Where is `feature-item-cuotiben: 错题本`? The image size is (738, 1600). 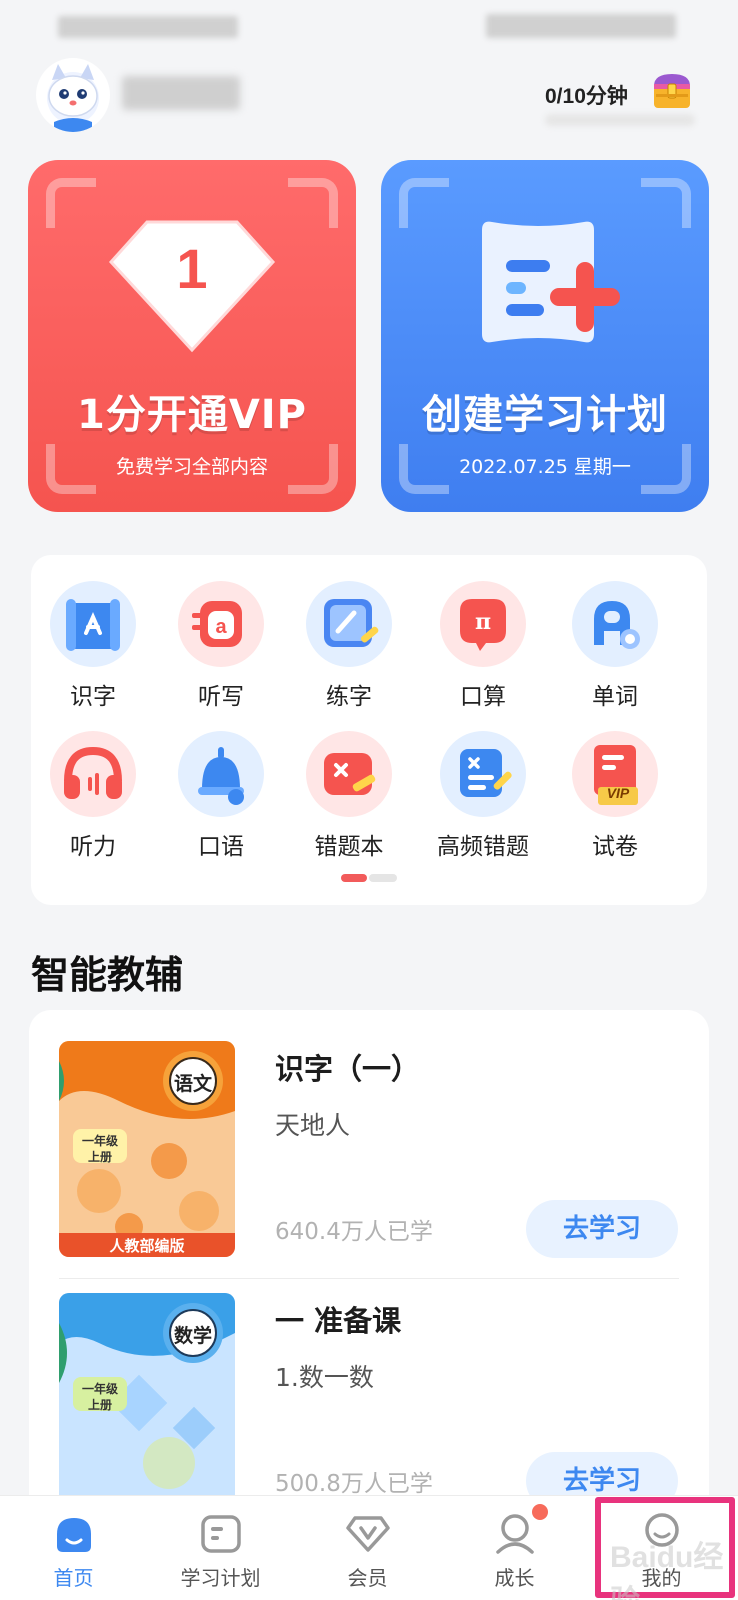 feature-item-cuotiben: 错题本 is located at coordinates (349, 796).